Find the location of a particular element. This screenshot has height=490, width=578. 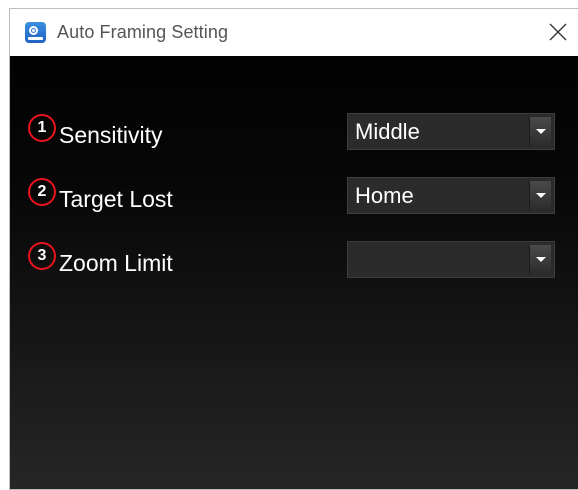

number-badge: 1 is located at coordinates (42, 128).